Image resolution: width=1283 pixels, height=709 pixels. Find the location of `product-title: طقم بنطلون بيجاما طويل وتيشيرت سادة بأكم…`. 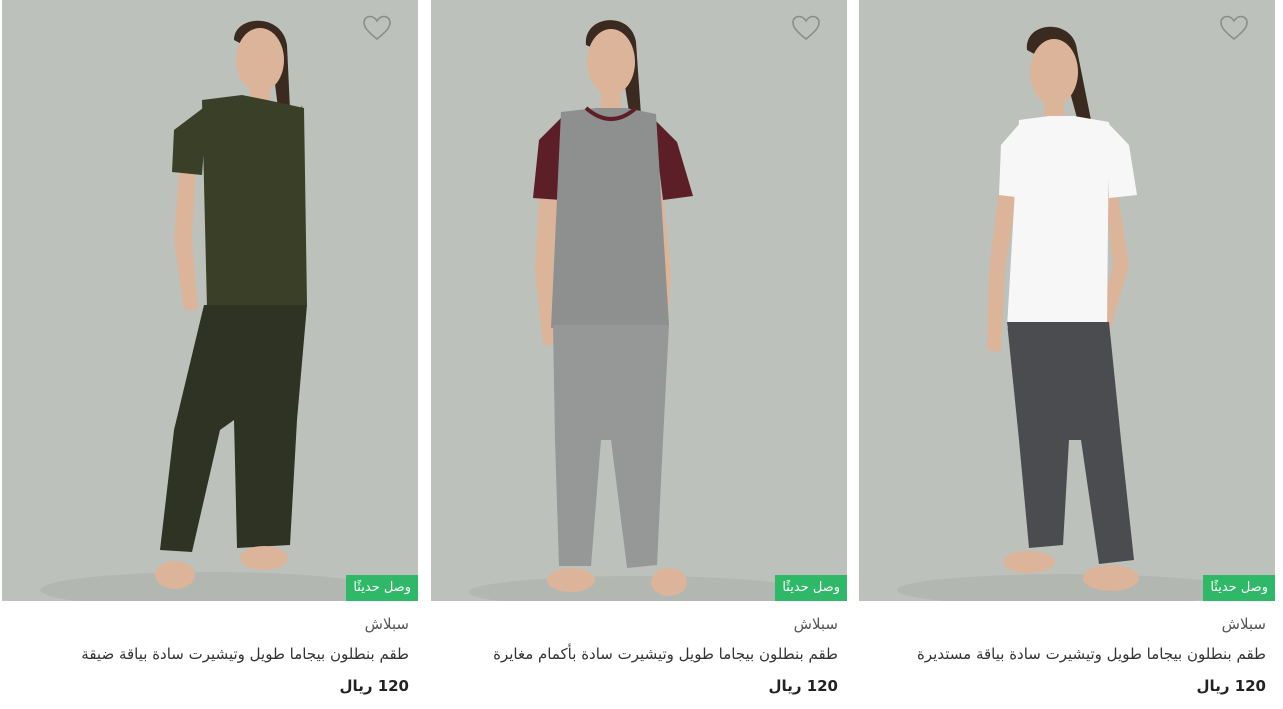

product-title: طقم بنطلون بيجاما طويل وتيشيرت سادة بأكم… is located at coordinates (634, 654).